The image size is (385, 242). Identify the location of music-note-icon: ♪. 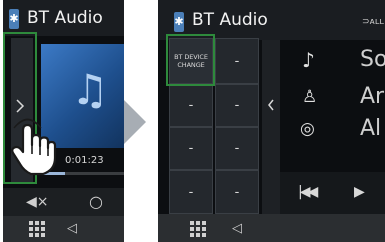
(308, 60).